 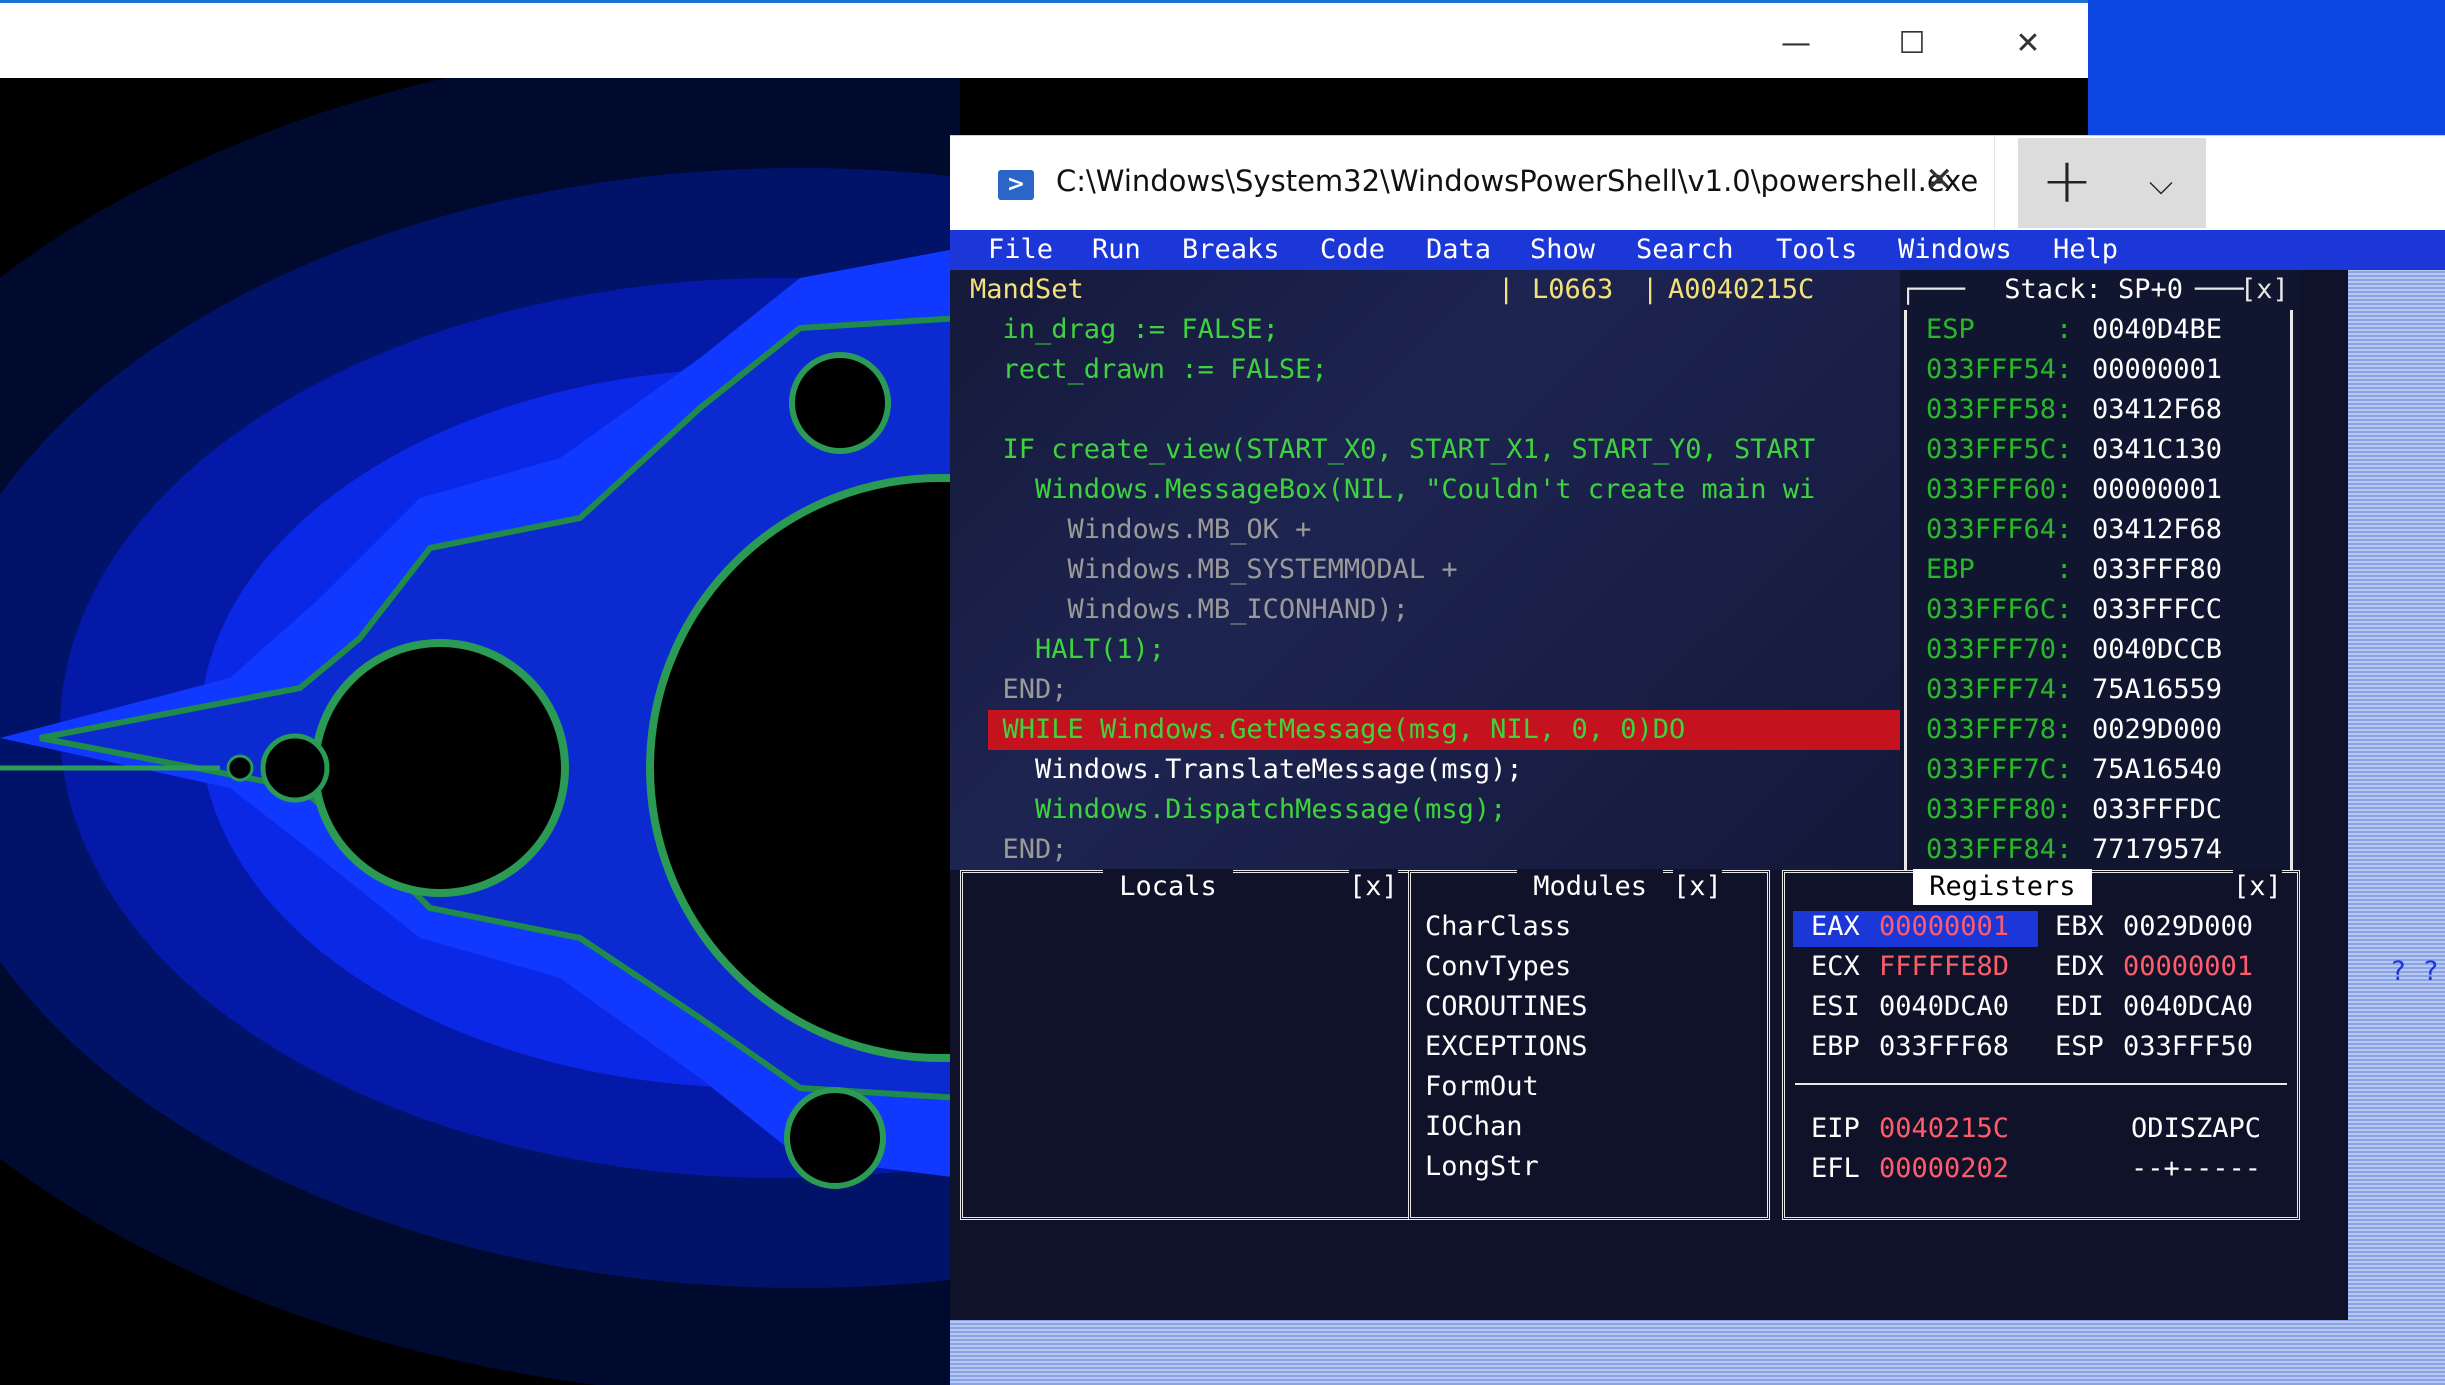 What do you see at coordinates (1650, 1352) in the screenshot?
I see `console-unused-area-bottom` at bounding box center [1650, 1352].